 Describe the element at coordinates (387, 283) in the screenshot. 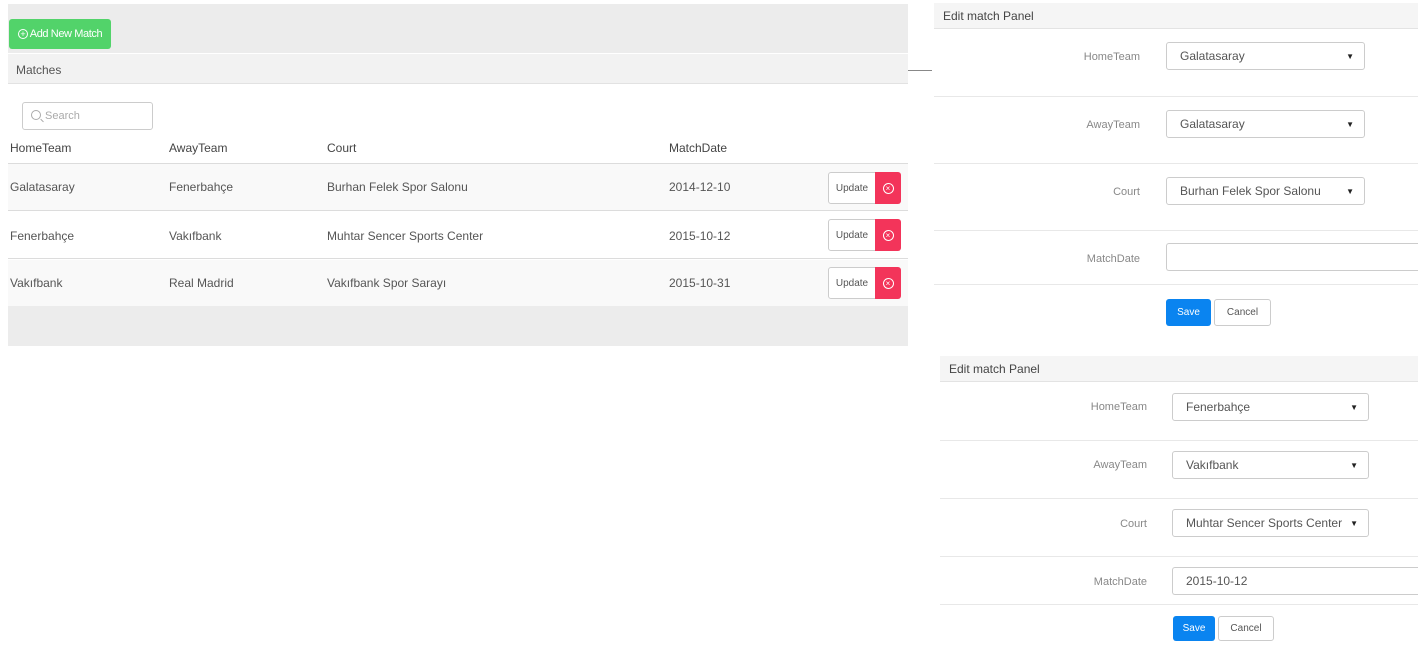

I see `cell-court: Vakıfbank Spor Sarayı` at that location.